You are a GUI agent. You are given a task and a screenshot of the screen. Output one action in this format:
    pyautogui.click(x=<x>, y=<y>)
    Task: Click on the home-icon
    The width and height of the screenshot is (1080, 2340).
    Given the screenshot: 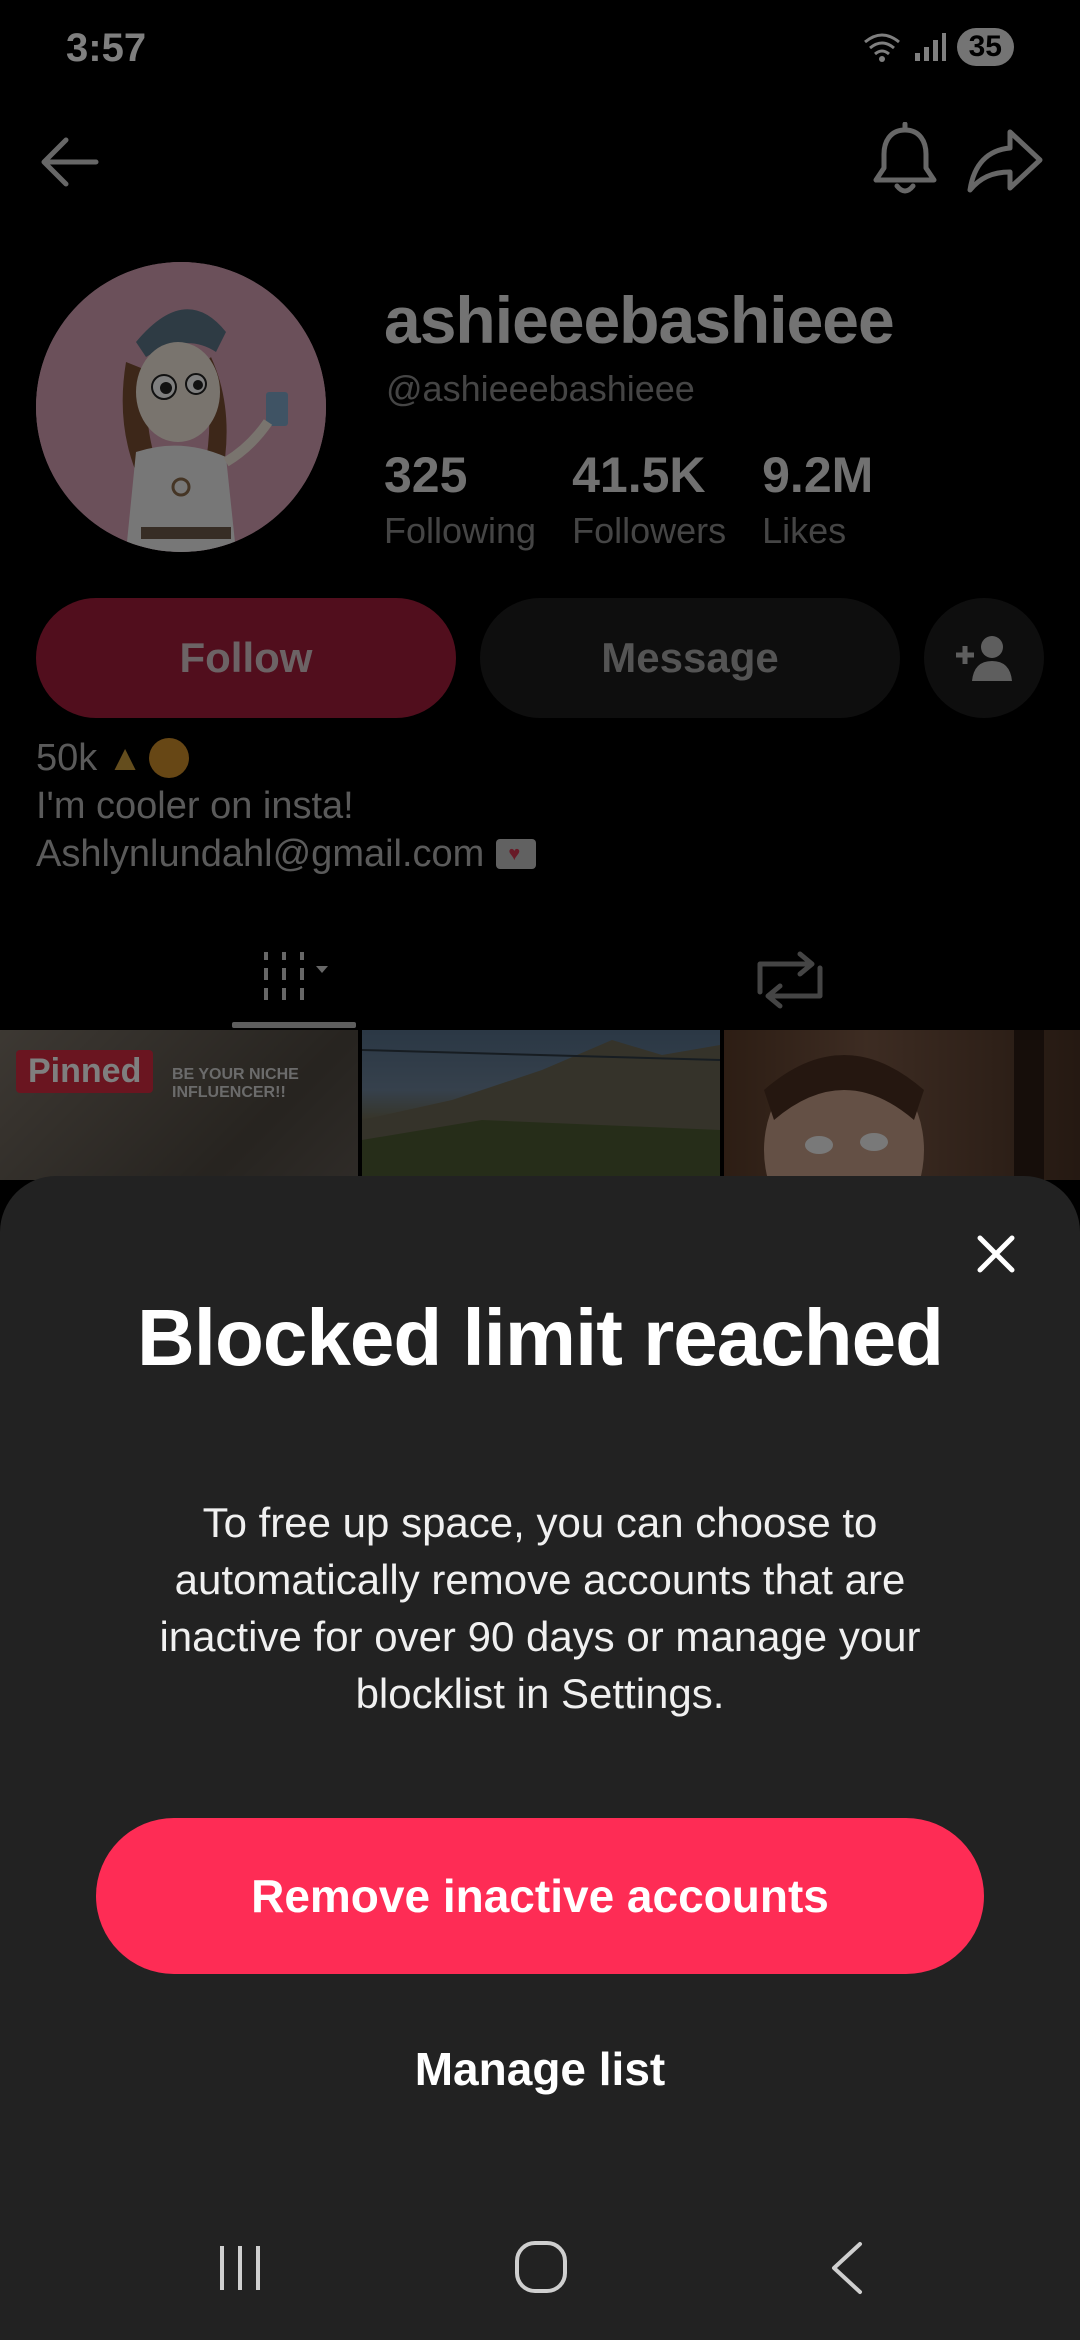 What is the action you would take?
    pyautogui.click(x=541, y=2267)
    